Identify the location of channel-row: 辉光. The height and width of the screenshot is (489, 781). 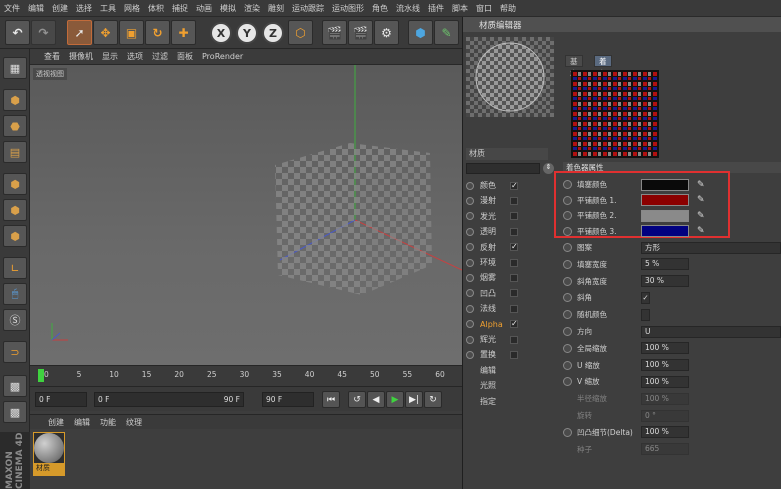
(508, 339).